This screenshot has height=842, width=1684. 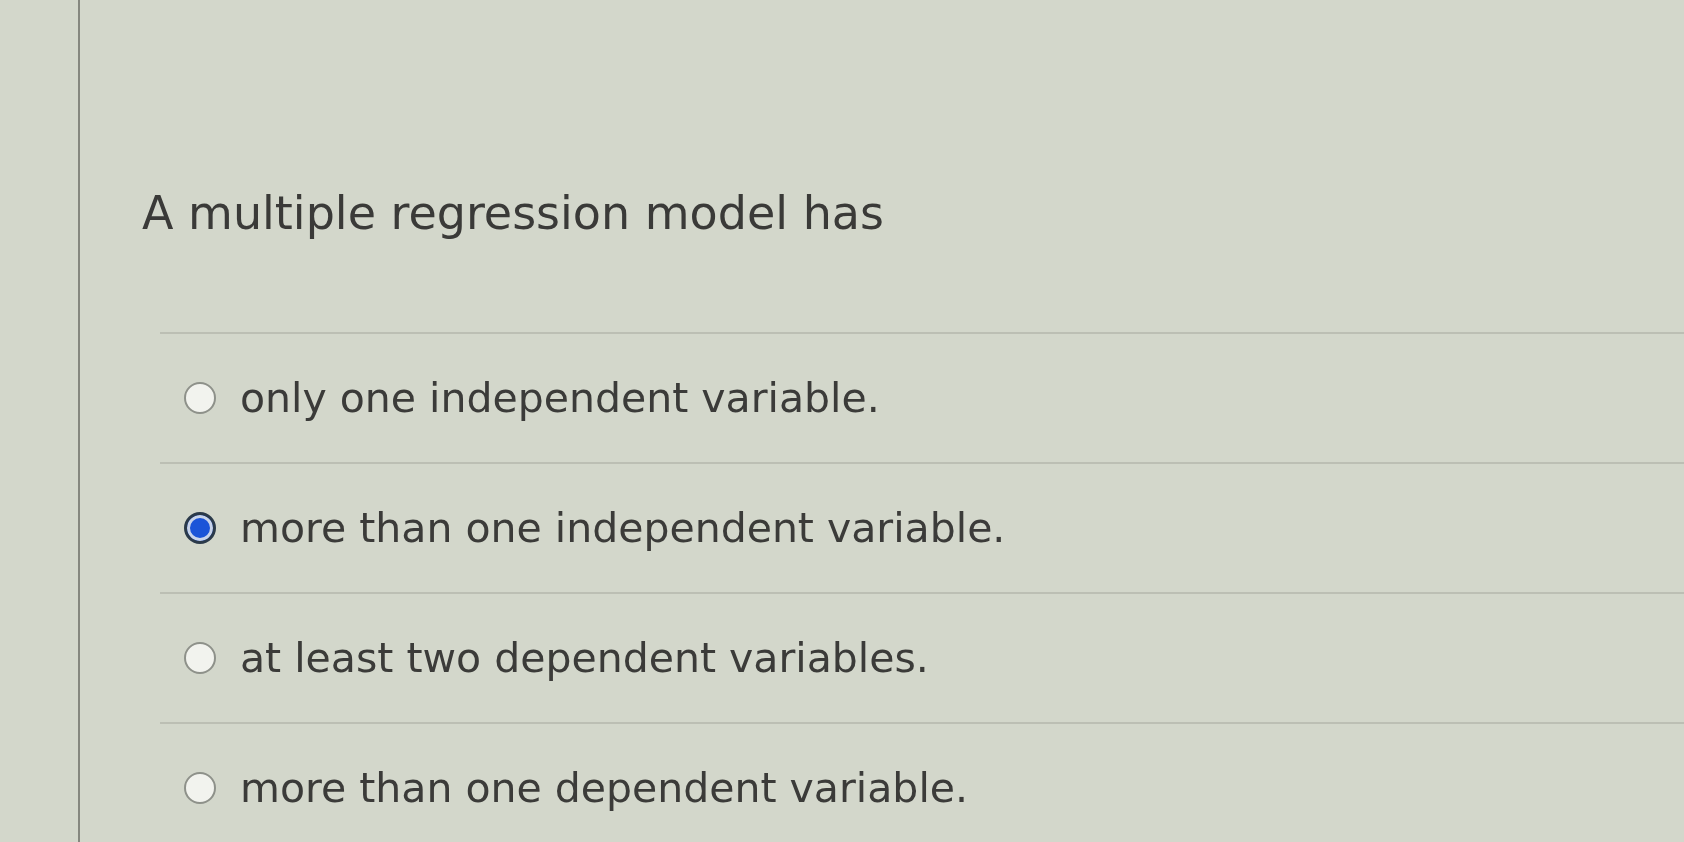 What do you see at coordinates (560, 398) in the screenshot?
I see `option-label: only one independent variable.` at bounding box center [560, 398].